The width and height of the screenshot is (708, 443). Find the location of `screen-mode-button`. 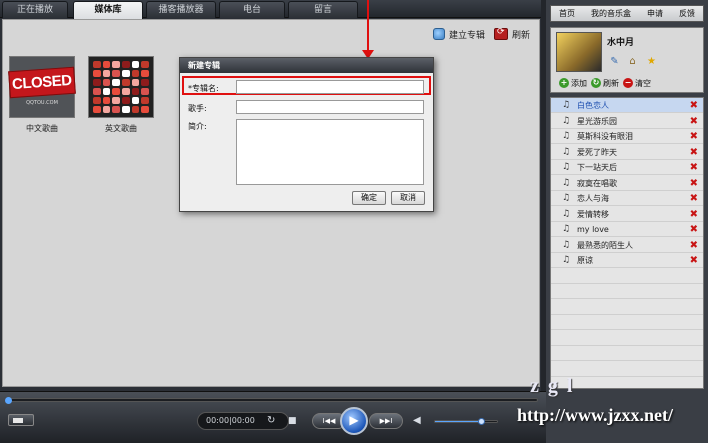

screen-mode-button is located at coordinates (21, 420).